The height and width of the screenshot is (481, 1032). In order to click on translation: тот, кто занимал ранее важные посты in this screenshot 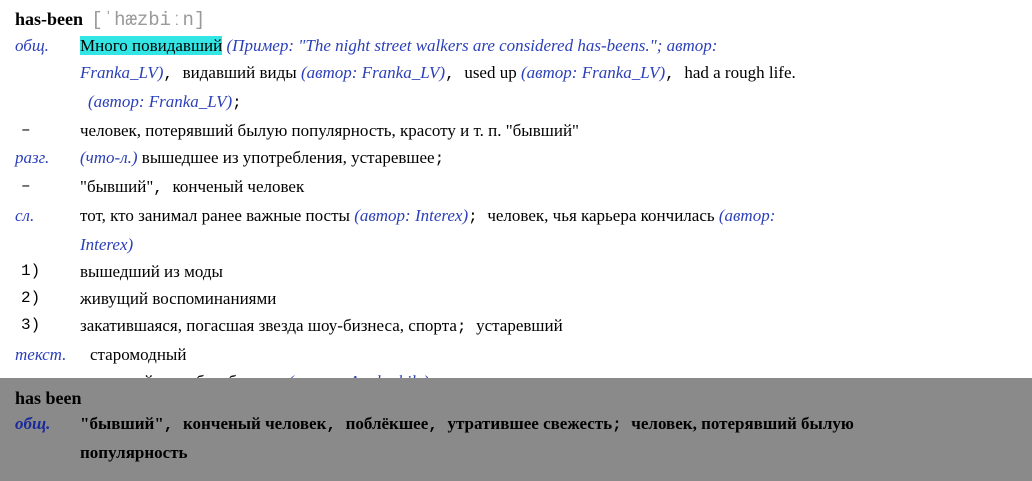, I will do `click(217, 215)`.